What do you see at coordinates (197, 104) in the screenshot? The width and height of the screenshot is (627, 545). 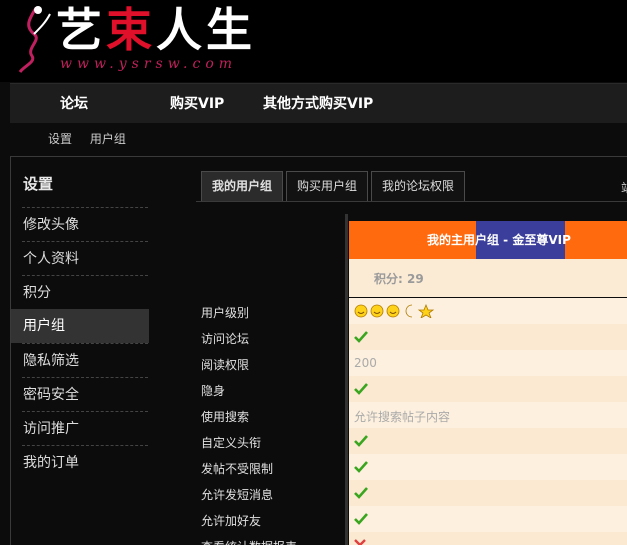 I see `nav-buy-vip: 购买VIP` at bounding box center [197, 104].